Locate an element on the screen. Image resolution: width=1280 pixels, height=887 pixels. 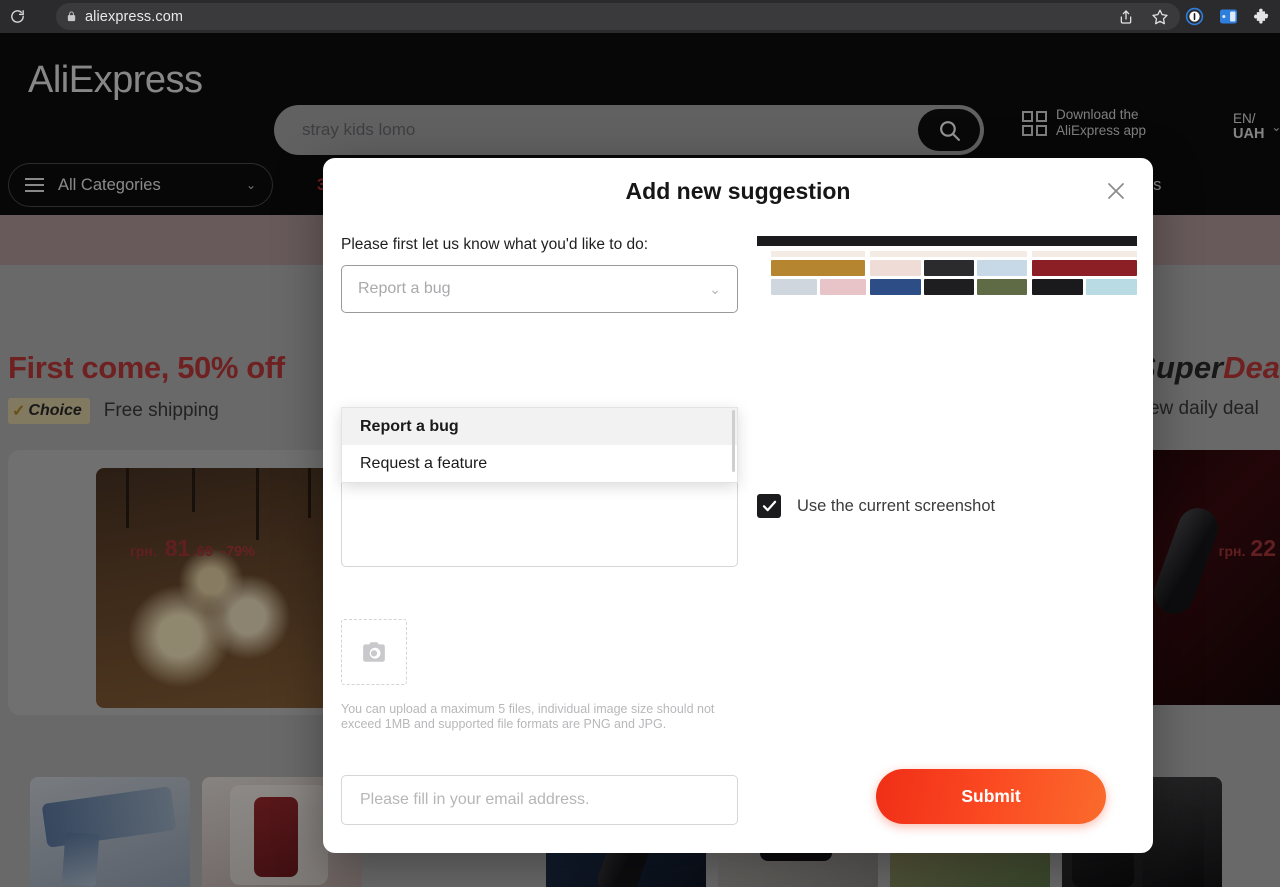
choice-badge: ✓ Choice is located at coordinates (49, 411).